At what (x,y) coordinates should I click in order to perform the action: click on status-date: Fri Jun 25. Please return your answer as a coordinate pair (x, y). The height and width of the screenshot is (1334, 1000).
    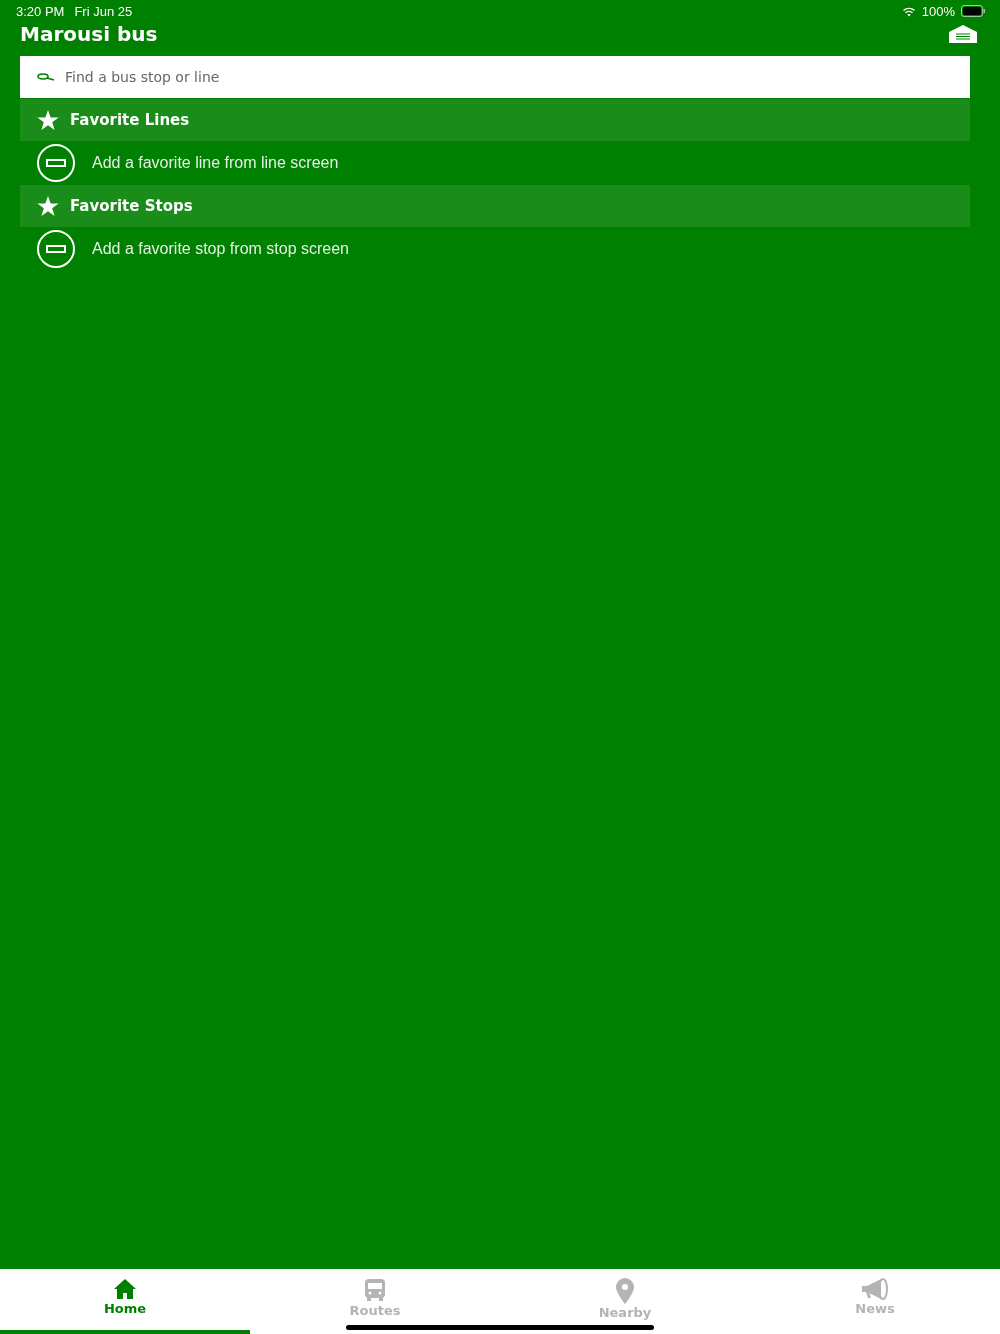
    Looking at the image, I should click on (103, 11).